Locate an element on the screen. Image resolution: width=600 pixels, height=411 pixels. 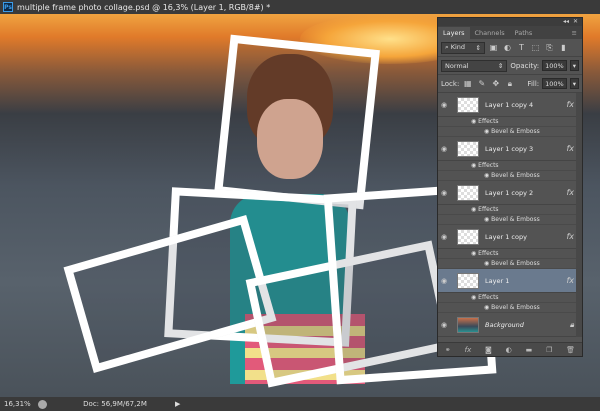
link-layers-icon: ⚭ is located at coordinates (448, 350).